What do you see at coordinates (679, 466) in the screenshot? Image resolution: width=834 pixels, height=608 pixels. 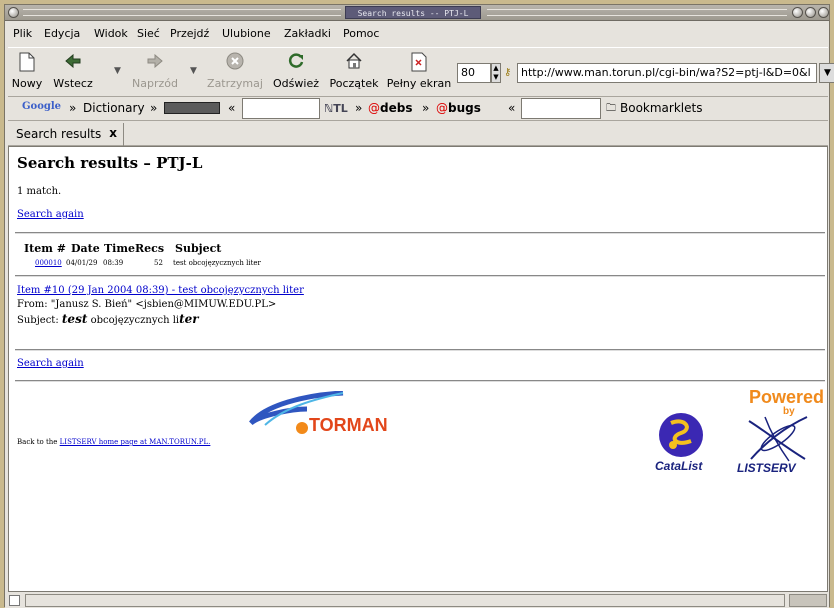 I see `catalist-logo-text: CataList` at bounding box center [679, 466].